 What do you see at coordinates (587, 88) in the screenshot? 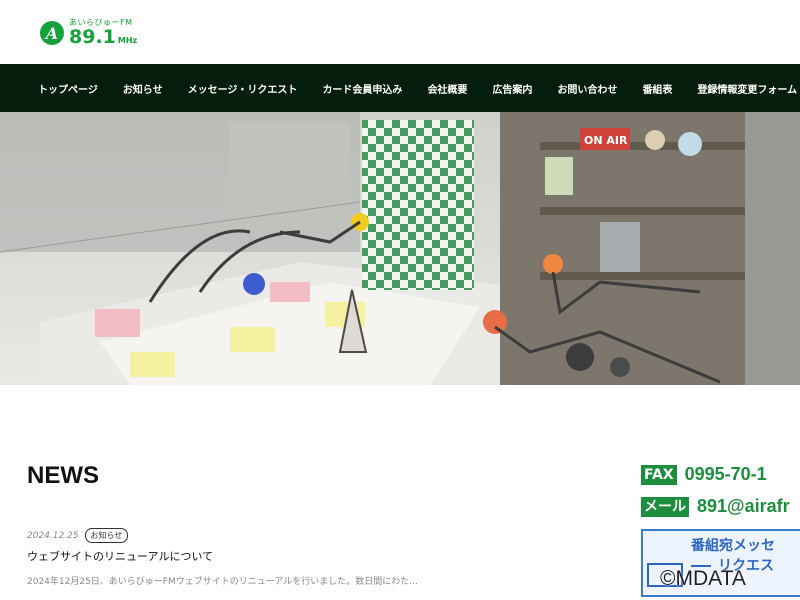
I see `nav-item-contact: お問い合わせ` at bounding box center [587, 88].